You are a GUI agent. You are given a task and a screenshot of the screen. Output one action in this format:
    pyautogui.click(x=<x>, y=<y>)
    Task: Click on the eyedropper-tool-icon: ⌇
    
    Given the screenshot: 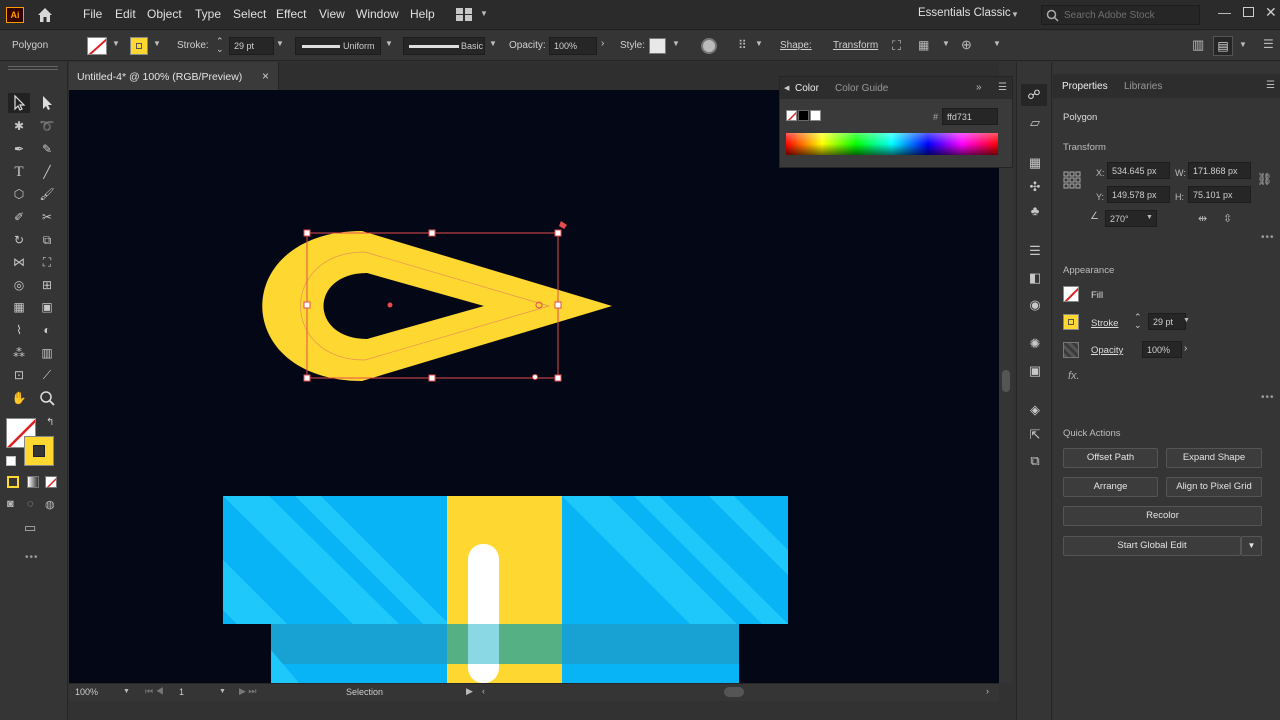 What is the action you would take?
    pyautogui.click(x=19, y=330)
    